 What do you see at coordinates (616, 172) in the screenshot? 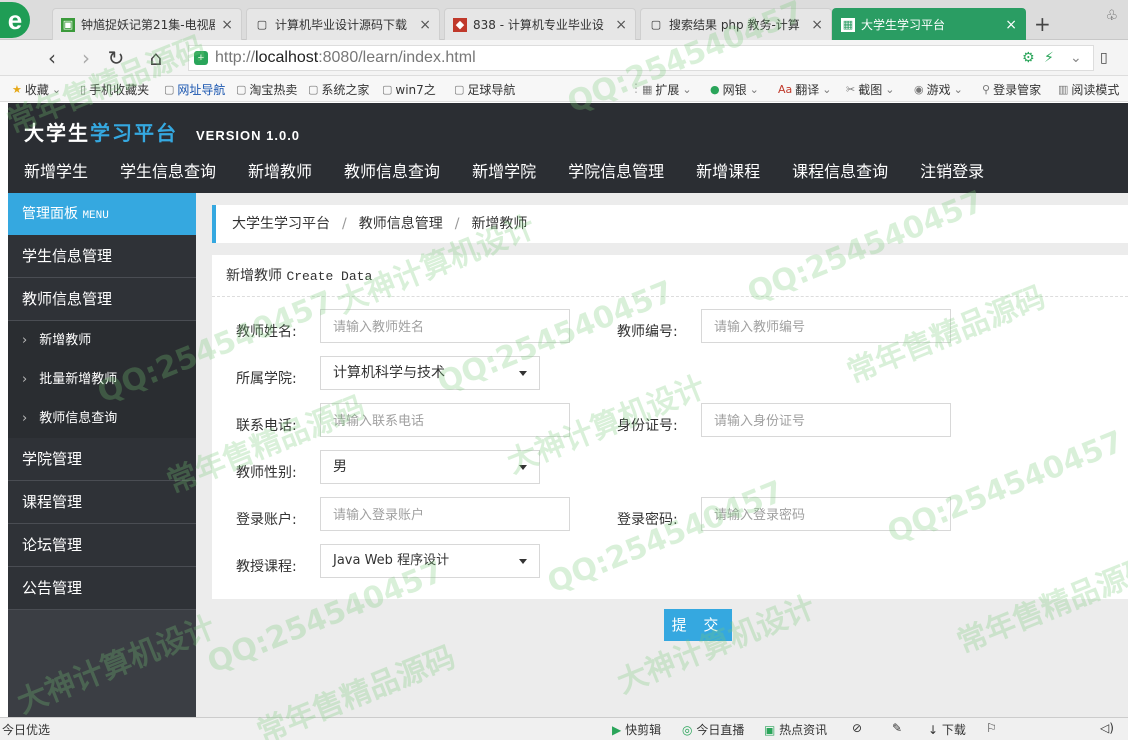
I see `nav-college-manage: 学院信息管理` at bounding box center [616, 172].